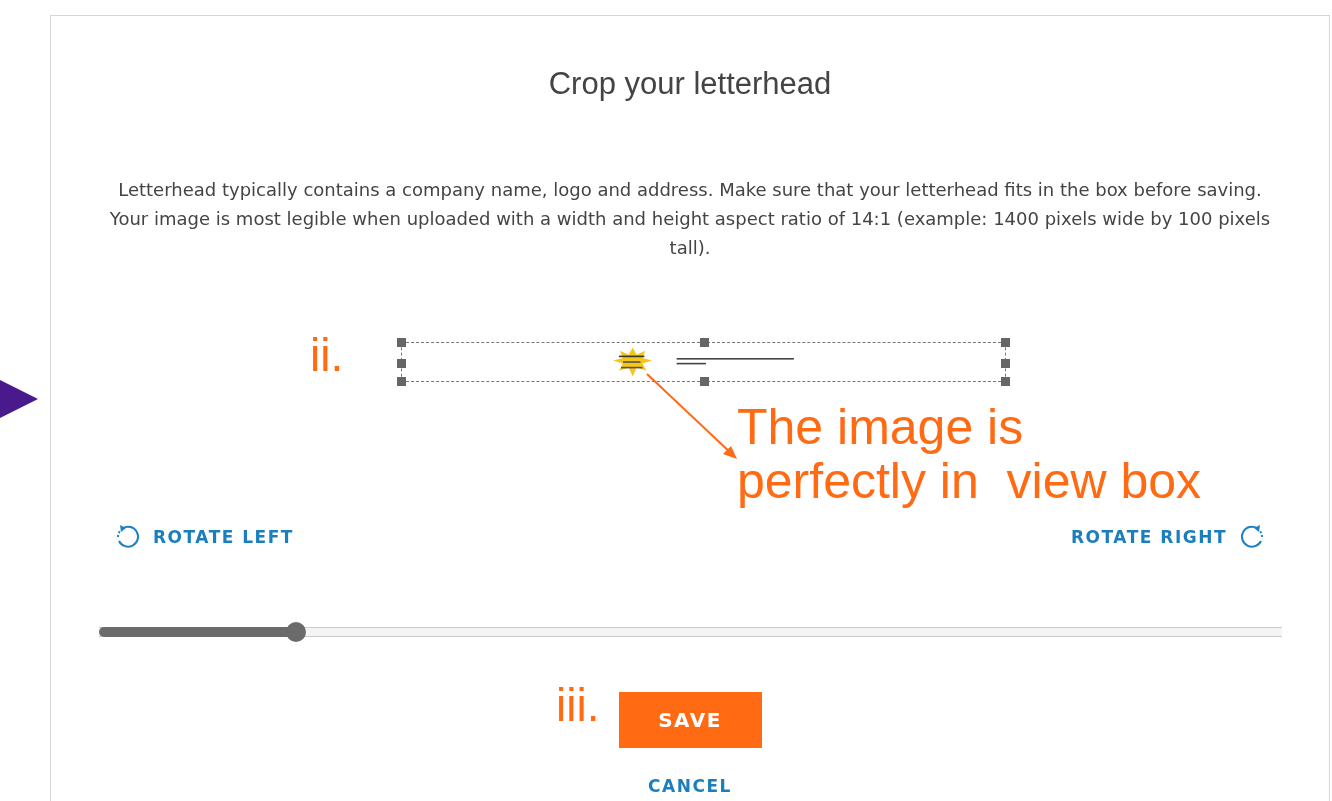  What do you see at coordinates (578, 705) in the screenshot?
I see `annotation-marker: iii.` at bounding box center [578, 705].